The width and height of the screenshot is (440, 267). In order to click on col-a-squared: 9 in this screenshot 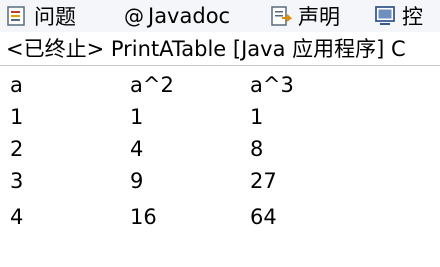, I will do `click(137, 181)`.